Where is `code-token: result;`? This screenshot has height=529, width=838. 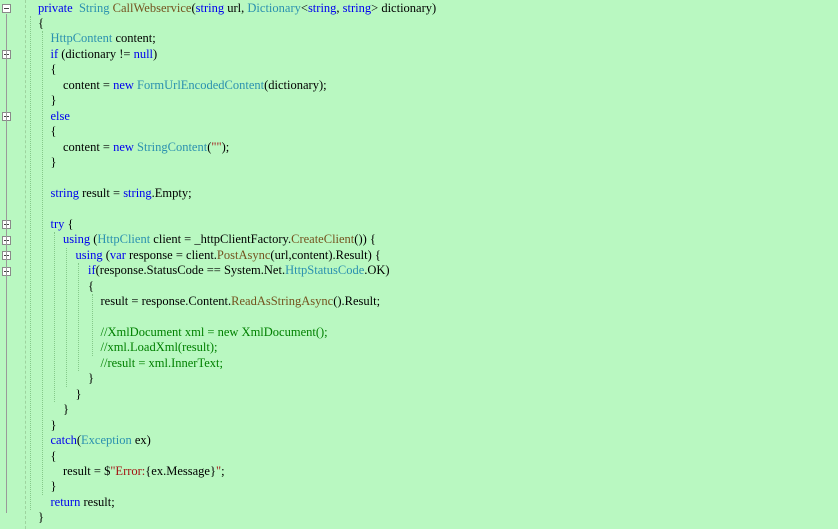 code-token: result; is located at coordinates (97, 501).